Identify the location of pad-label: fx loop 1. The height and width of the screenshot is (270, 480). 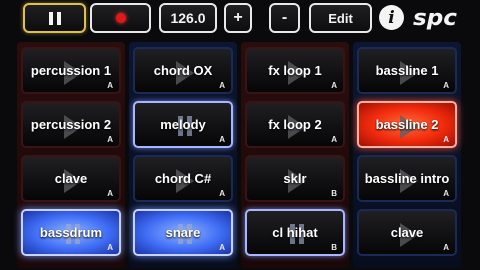
(295, 70).